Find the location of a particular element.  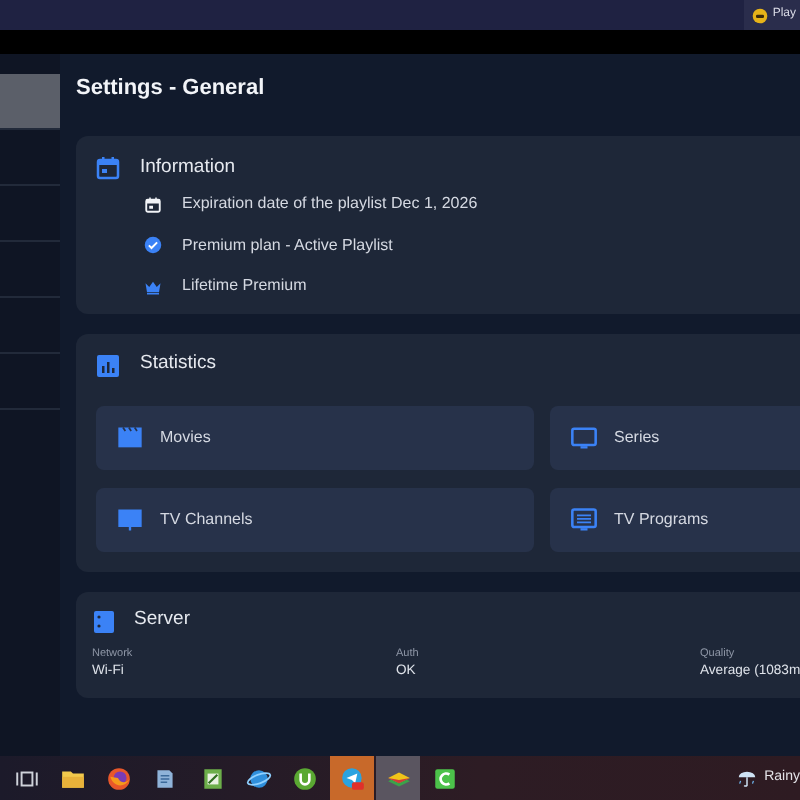

server-icon is located at coordinates (104, 621).